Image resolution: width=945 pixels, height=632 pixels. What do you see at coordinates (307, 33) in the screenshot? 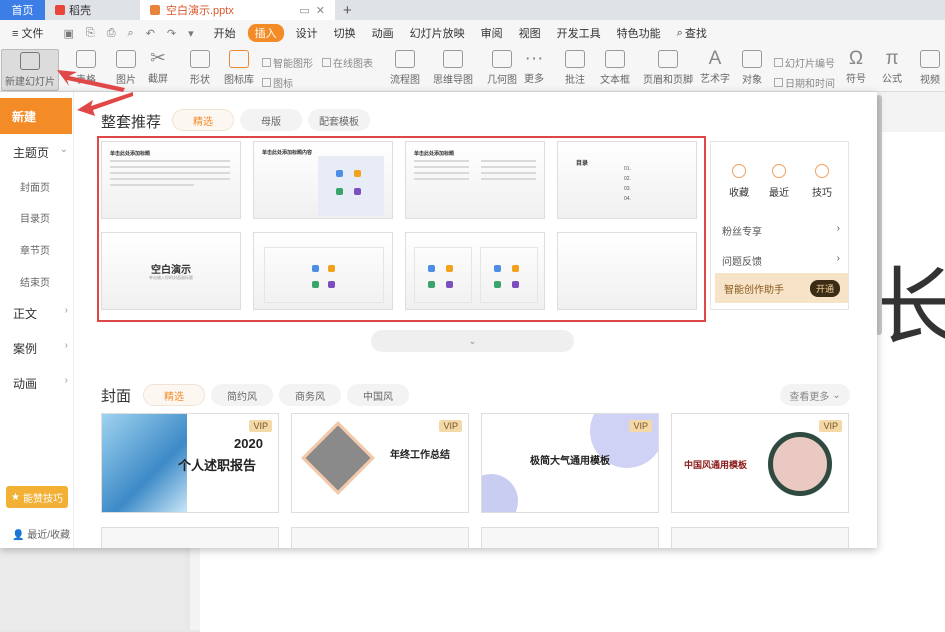
I see `menu-design: 设计` at bounding box center [307, 33].